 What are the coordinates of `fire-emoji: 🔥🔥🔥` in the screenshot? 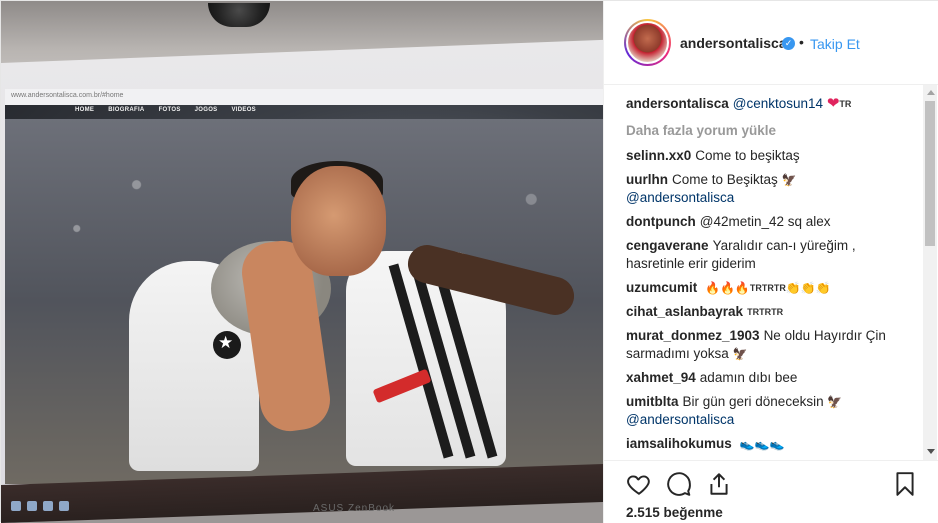 It's located at (727, 288).